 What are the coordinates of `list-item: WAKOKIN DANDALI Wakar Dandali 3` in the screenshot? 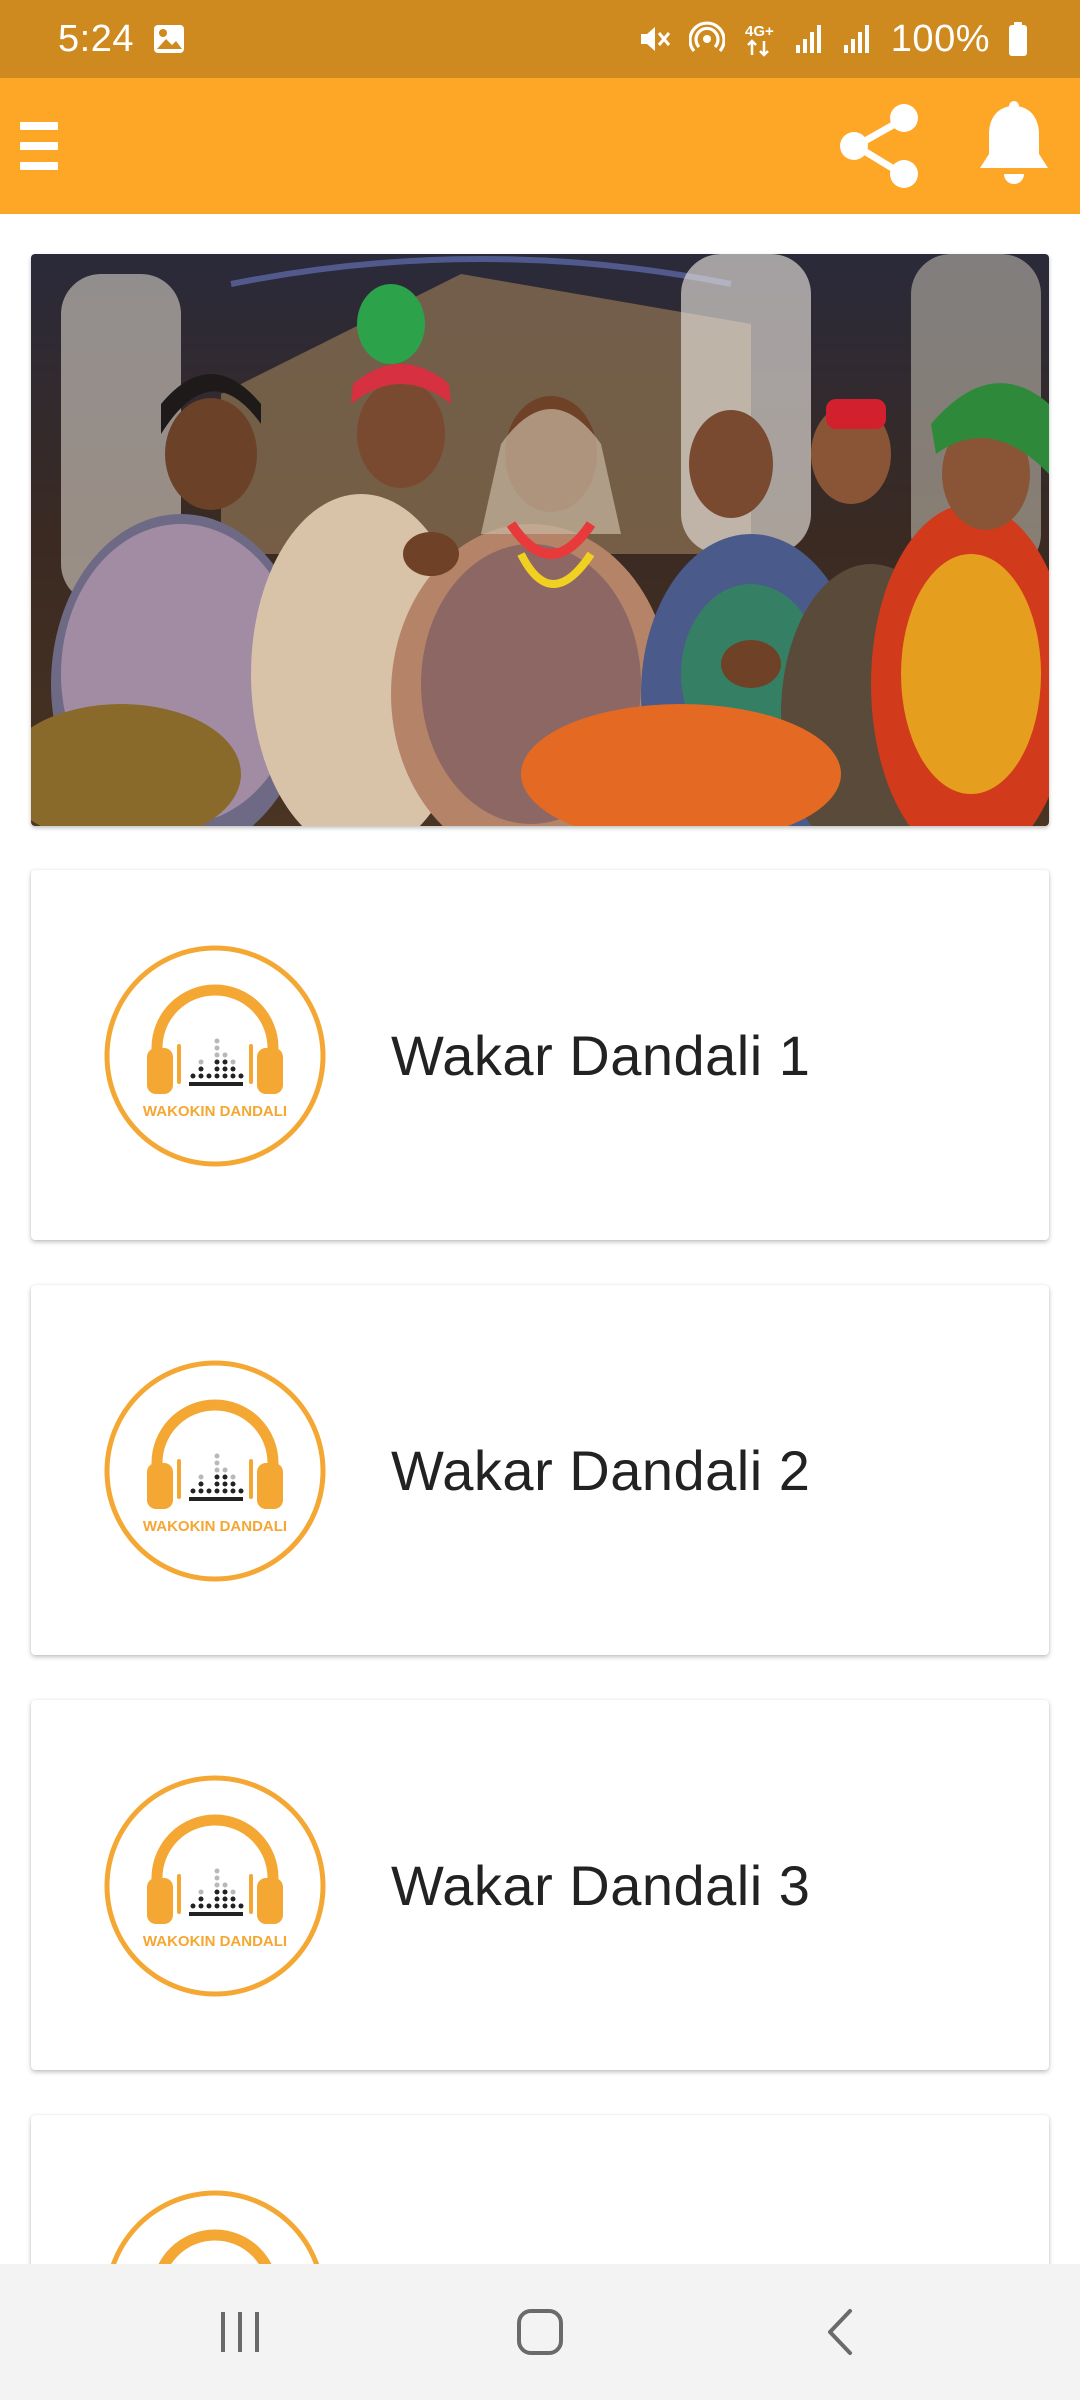 It's located at (540, 1885).